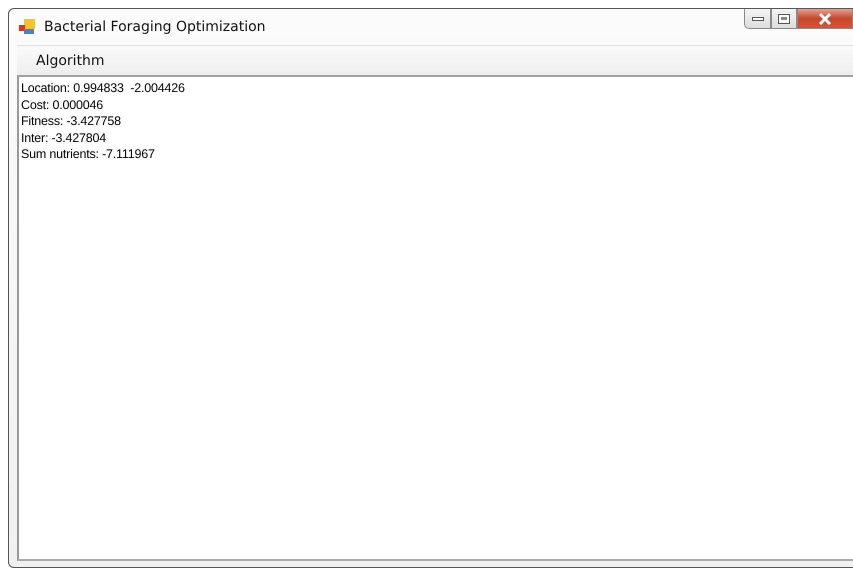 This screenshot has width=853, height=572. Describe the element at coordinates (27, 27) in the screenshot. I see `app-icon` at that location.